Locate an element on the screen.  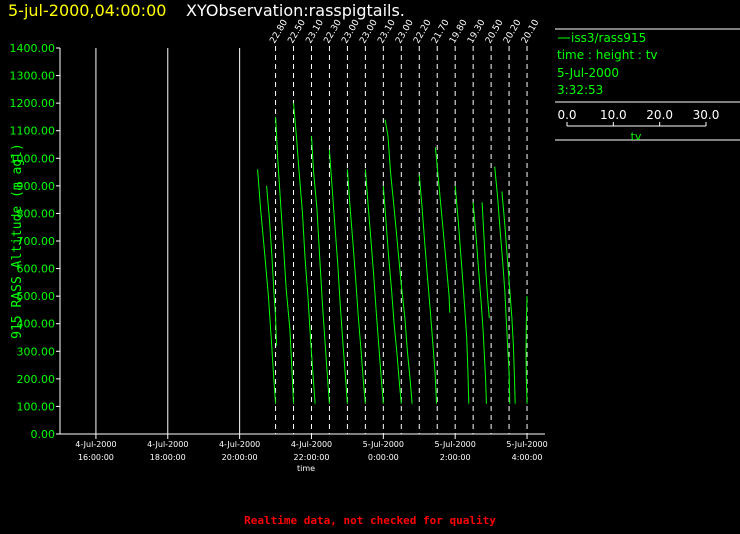
scale-bar-ticks: 0.0 10.0 20.0 30.0 is located at coordinates (638, 117).